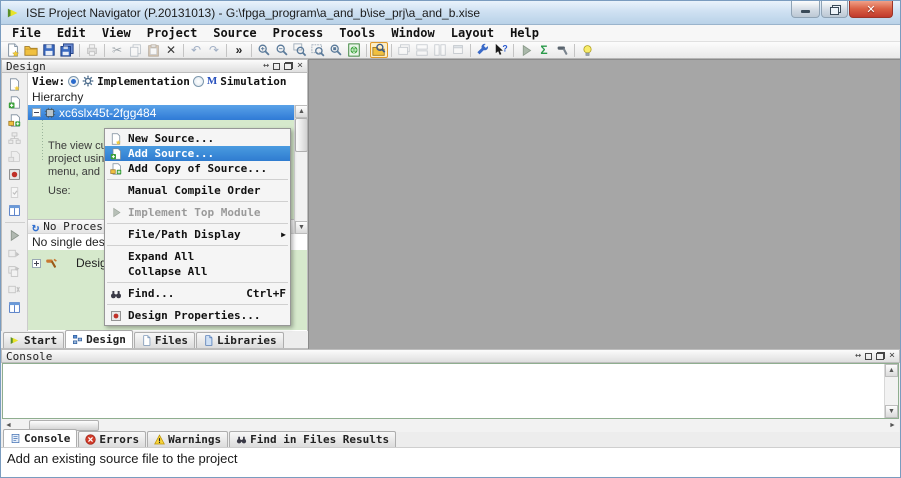 The width and height of the screenshot is (901, 478). What do you see at coordinates (892, 425) in the screenshot?
I see `scroll-right-icon: ►` at bounding box center [892, 425].